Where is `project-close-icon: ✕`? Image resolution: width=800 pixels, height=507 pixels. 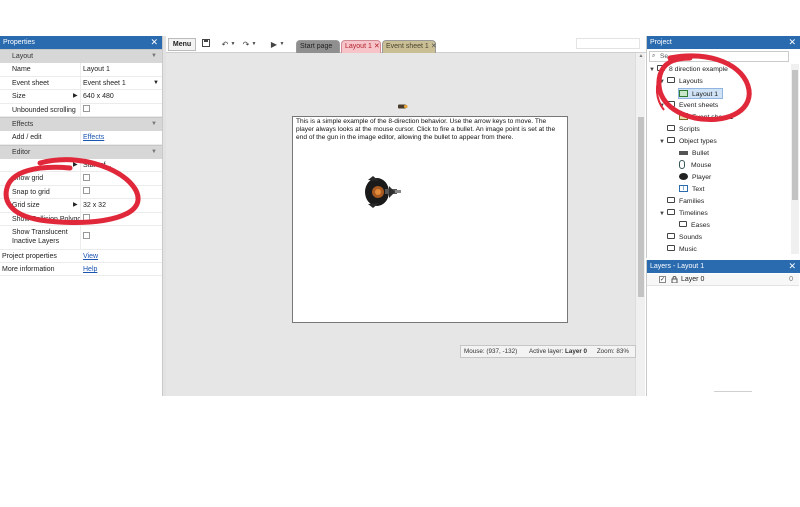 project-close-icon: ✕ is located at coordinates (792, 42).